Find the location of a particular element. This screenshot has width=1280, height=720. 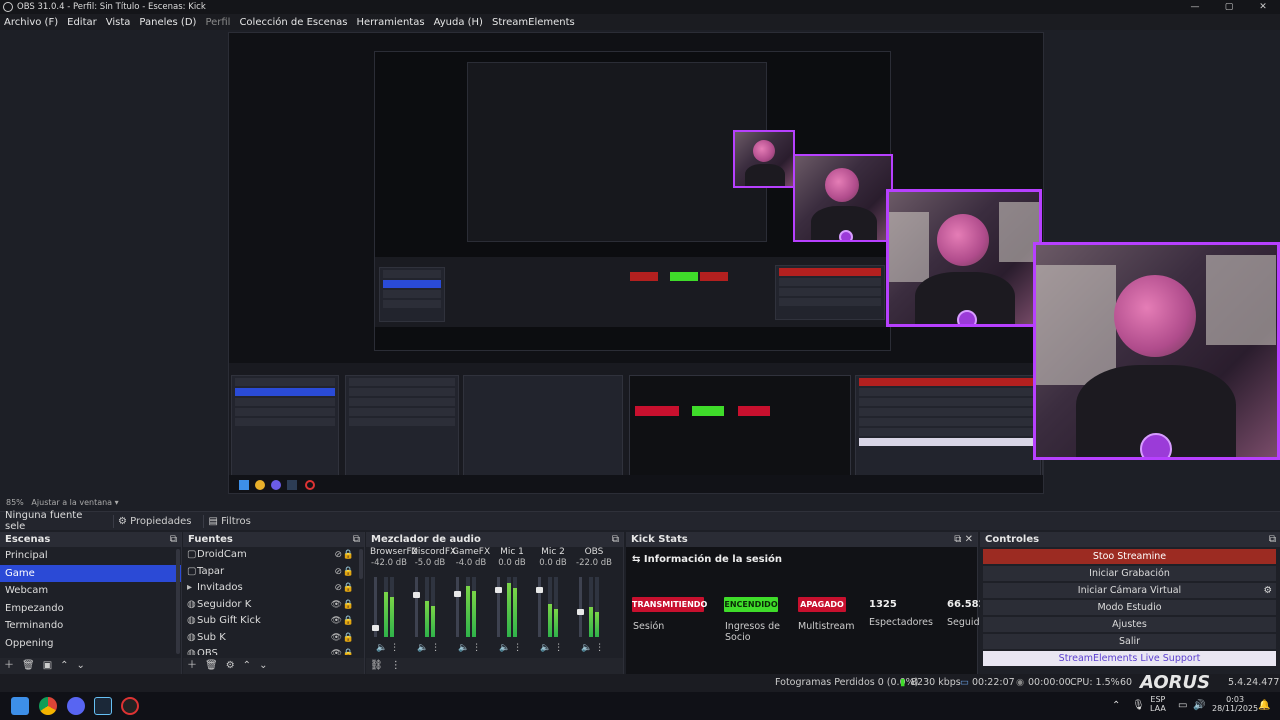

scene-item-webcam: Webcam is located at coordinates (90, 591).